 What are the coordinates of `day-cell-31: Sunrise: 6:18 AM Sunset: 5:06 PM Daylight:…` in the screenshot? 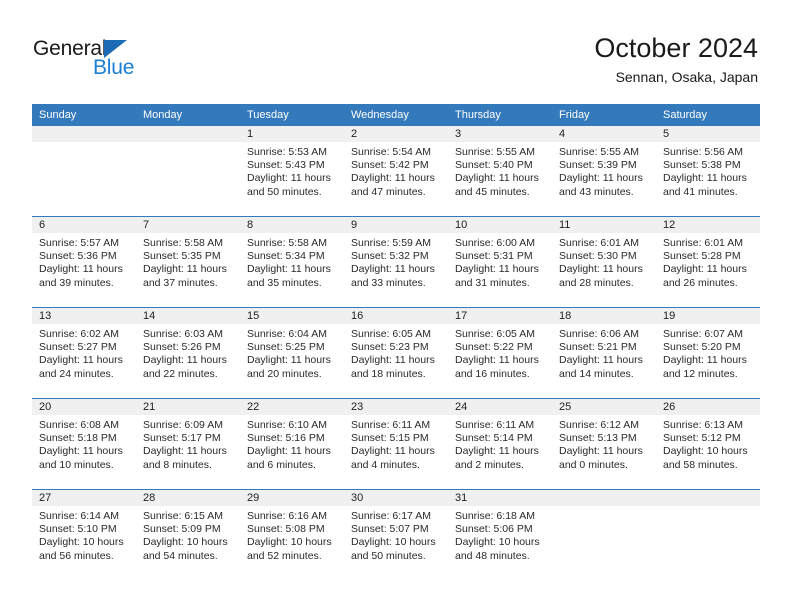 It's located at (500, 543).